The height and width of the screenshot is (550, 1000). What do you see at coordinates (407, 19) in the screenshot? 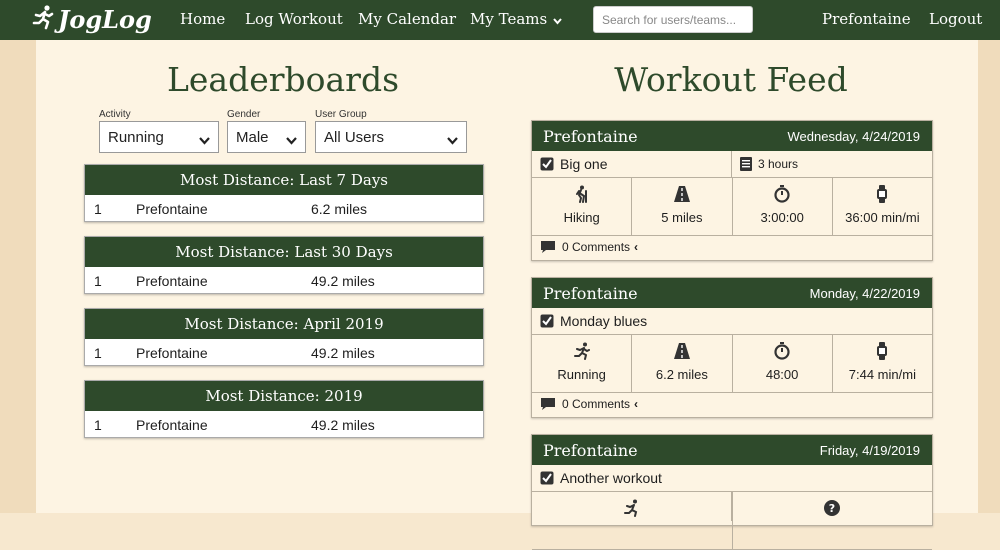
I see `nav-my-calendar: My Calendar` at bounding box center [407, 19].